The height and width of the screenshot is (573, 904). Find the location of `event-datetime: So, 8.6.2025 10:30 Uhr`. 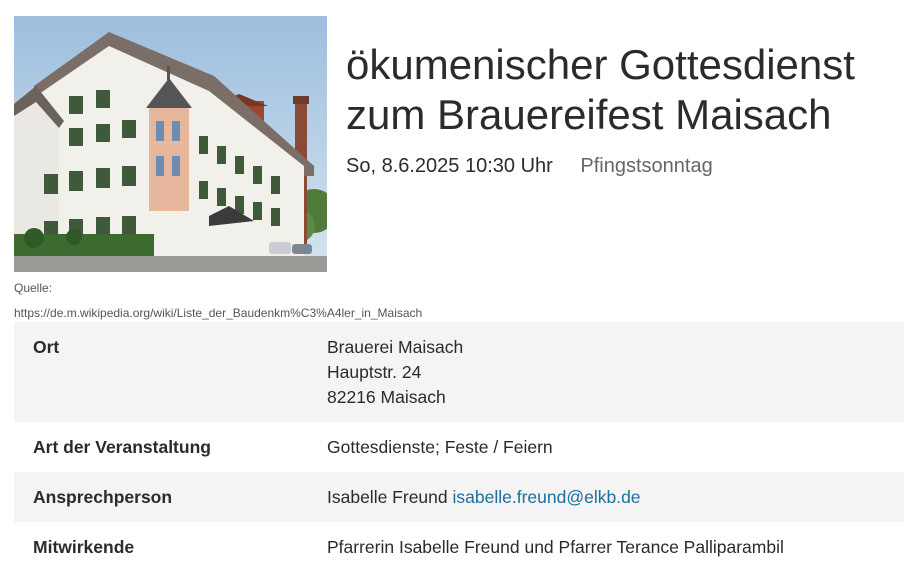

event-datetime: So, 8.6.2025 10:30 Uhr is located at coordinates (449, 166).